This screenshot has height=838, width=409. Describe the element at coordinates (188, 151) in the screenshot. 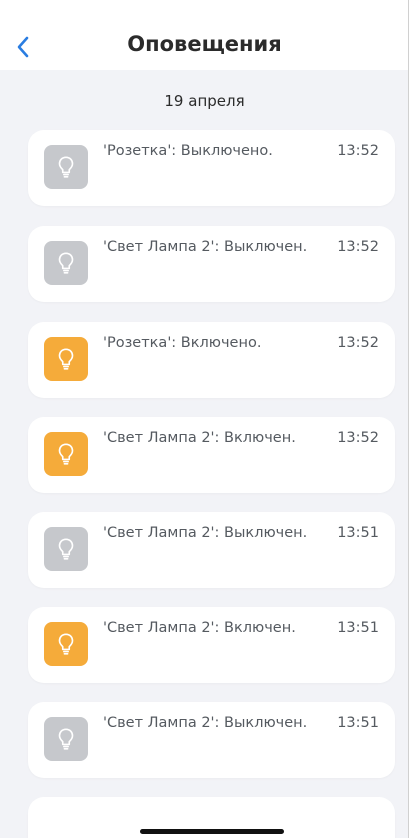

I see `notification-message: 'Розетка': Выключено.` at that location.